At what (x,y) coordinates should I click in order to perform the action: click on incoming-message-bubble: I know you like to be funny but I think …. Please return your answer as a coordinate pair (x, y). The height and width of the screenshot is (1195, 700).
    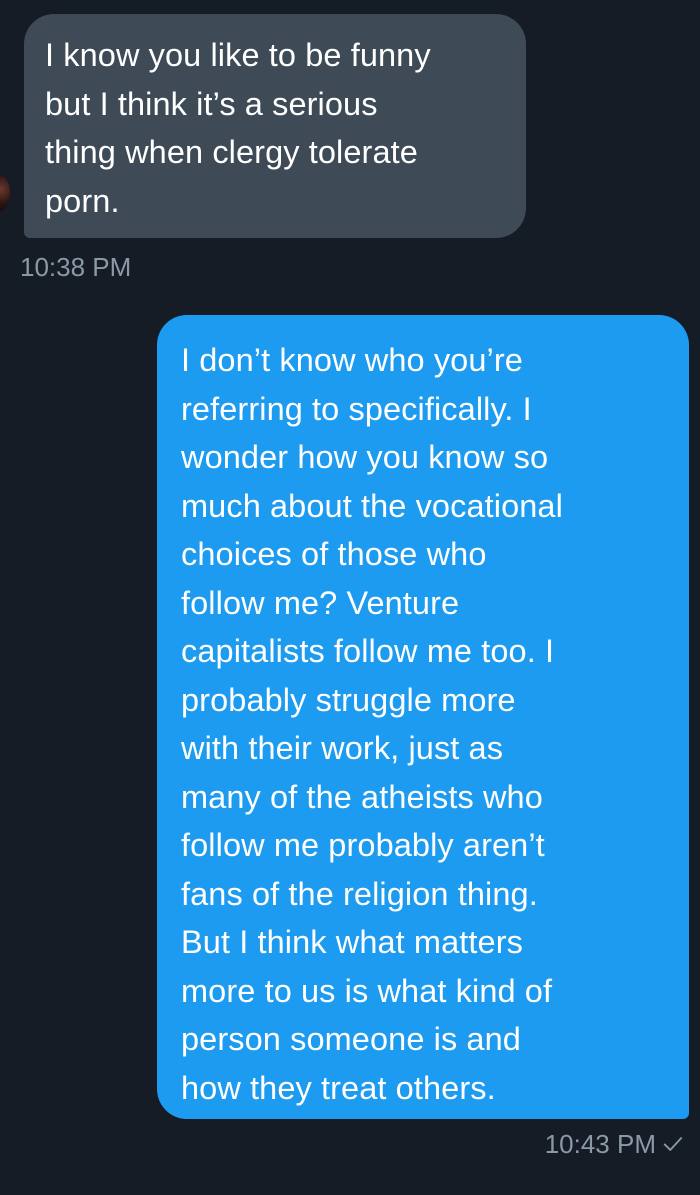
    Looking at the image, I should click on (275, 126).